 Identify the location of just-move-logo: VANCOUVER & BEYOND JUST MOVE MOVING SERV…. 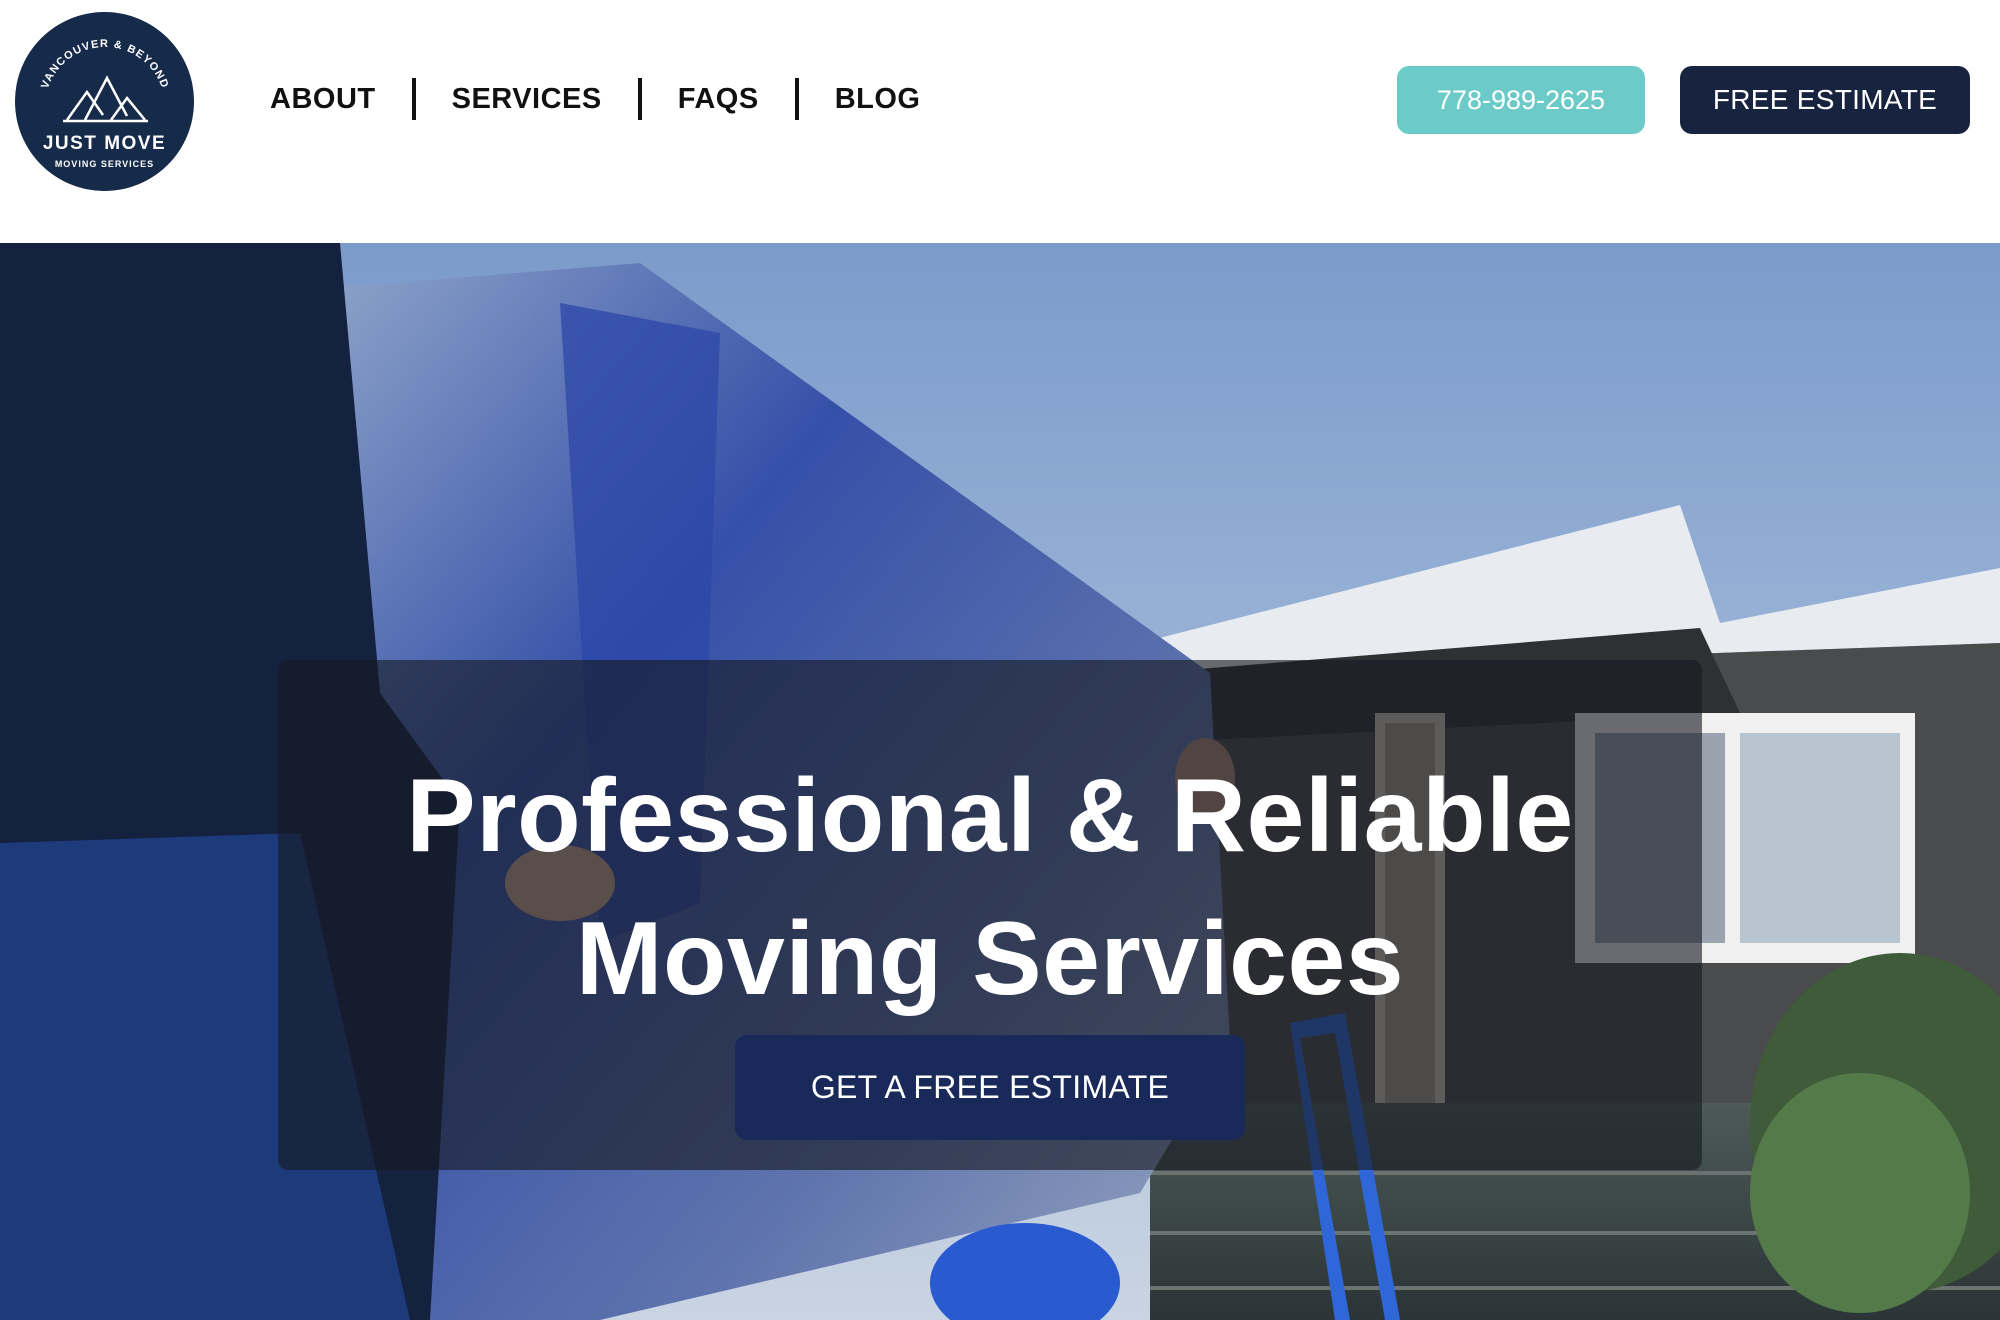
(104, 101).